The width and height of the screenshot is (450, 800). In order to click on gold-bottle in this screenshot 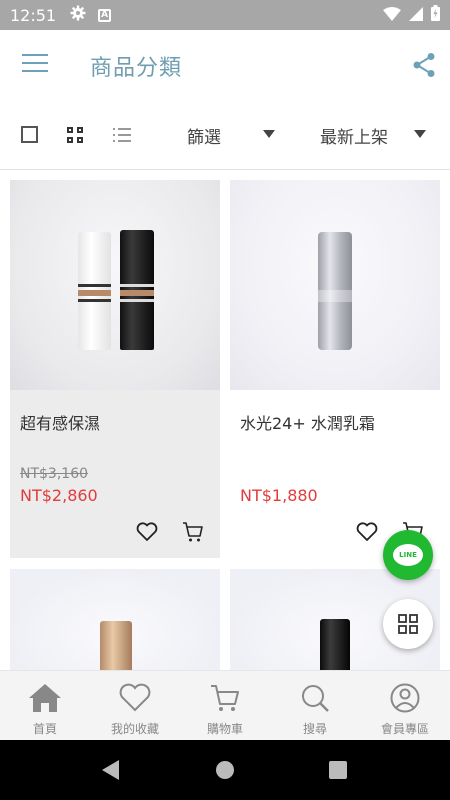, I will do `click(116, 645)`.